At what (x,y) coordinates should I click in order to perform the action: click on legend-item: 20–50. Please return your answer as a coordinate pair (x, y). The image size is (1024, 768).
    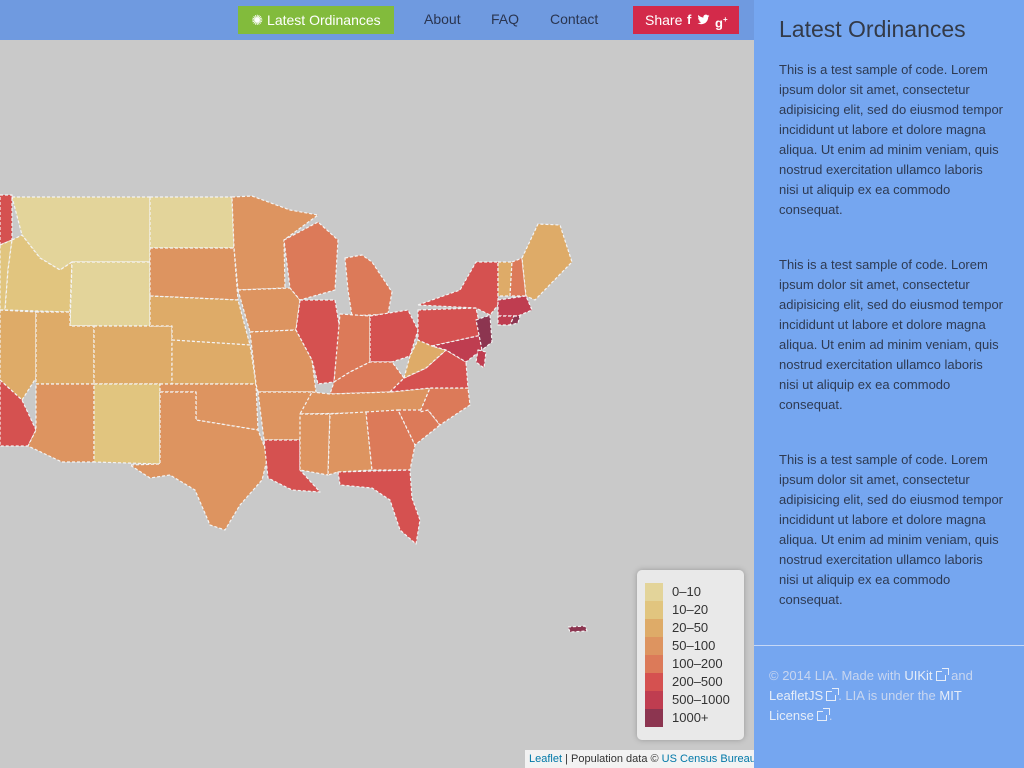
    Looking at the image, I should click on (692, 628).